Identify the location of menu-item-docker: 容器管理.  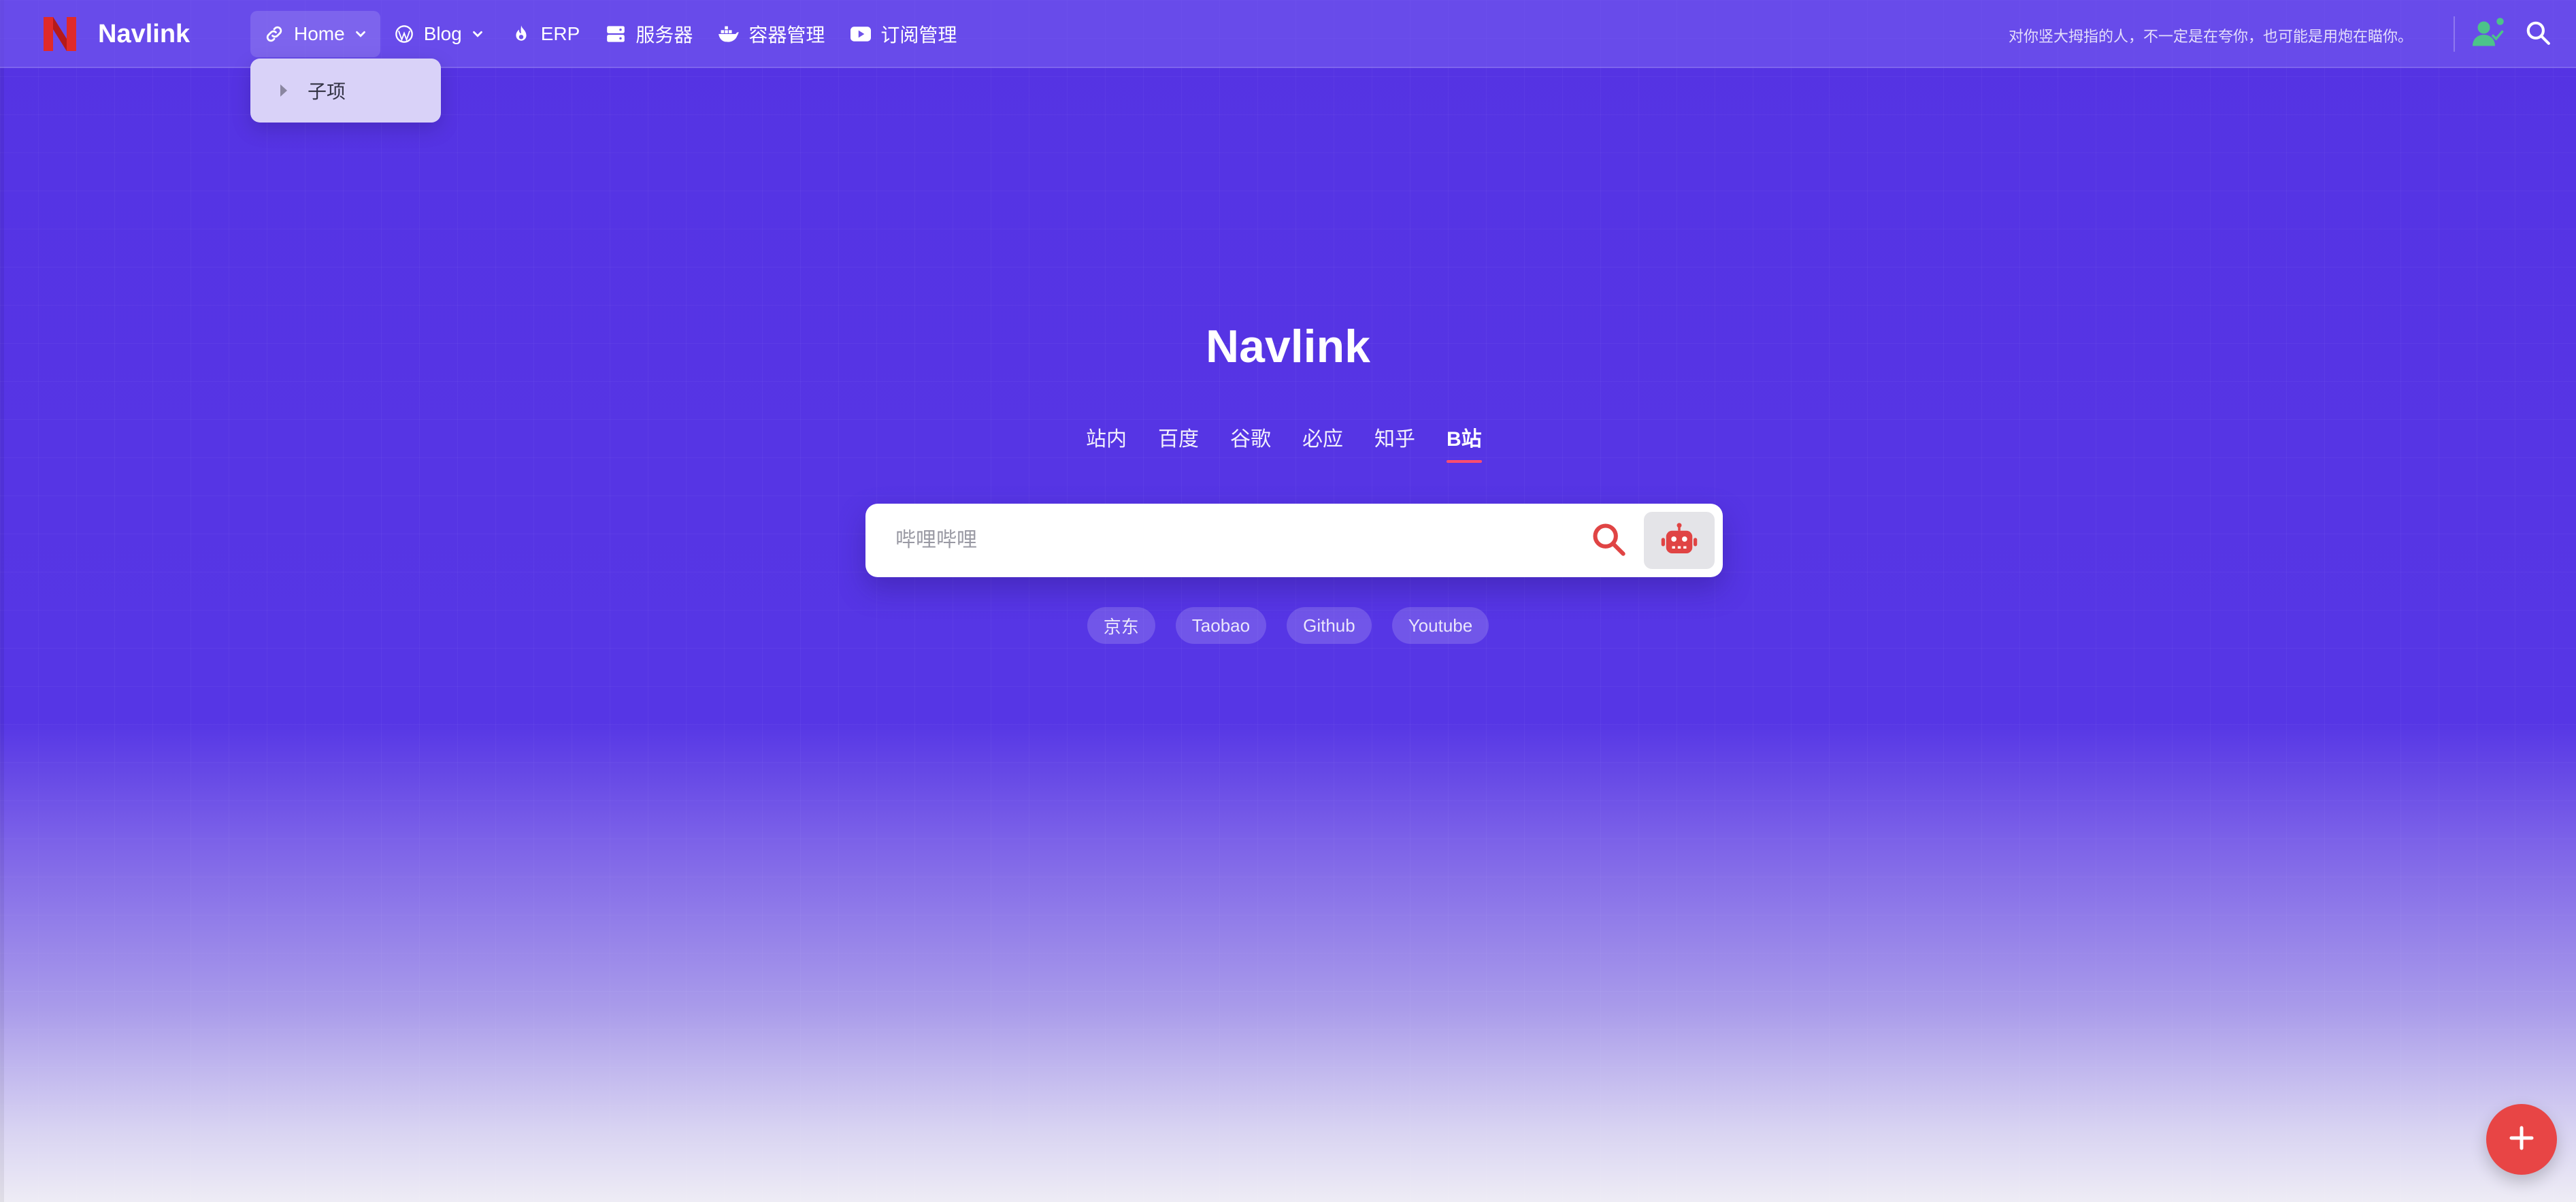
(771, 34).